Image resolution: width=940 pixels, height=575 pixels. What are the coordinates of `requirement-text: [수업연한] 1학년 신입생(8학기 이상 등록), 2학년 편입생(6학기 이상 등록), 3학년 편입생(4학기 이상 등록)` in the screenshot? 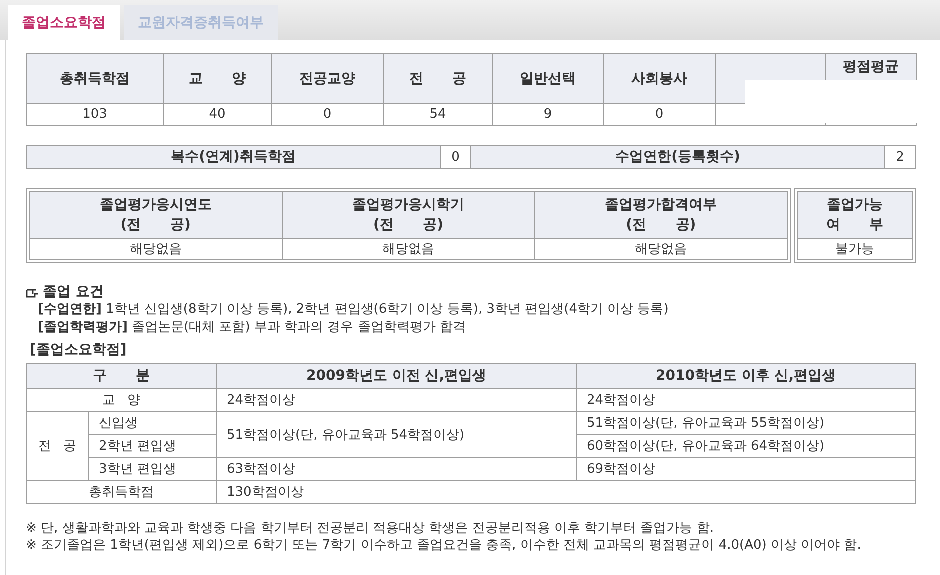 It's located at (353, 310).